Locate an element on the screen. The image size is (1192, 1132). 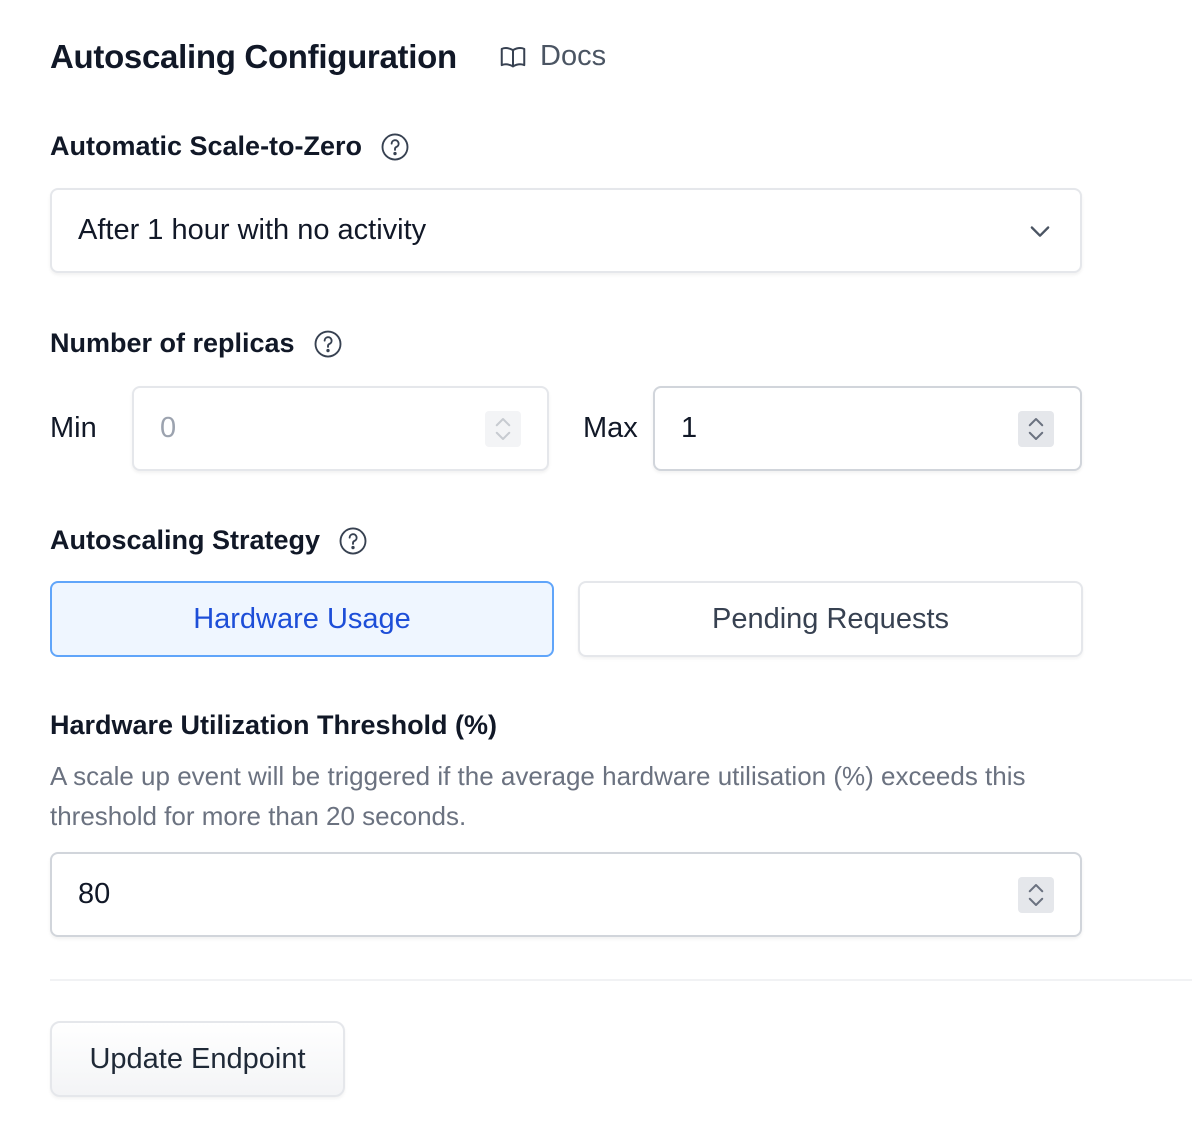
strategy-pending-requests-button: Pending Requests is located at coordinates (830, 619).